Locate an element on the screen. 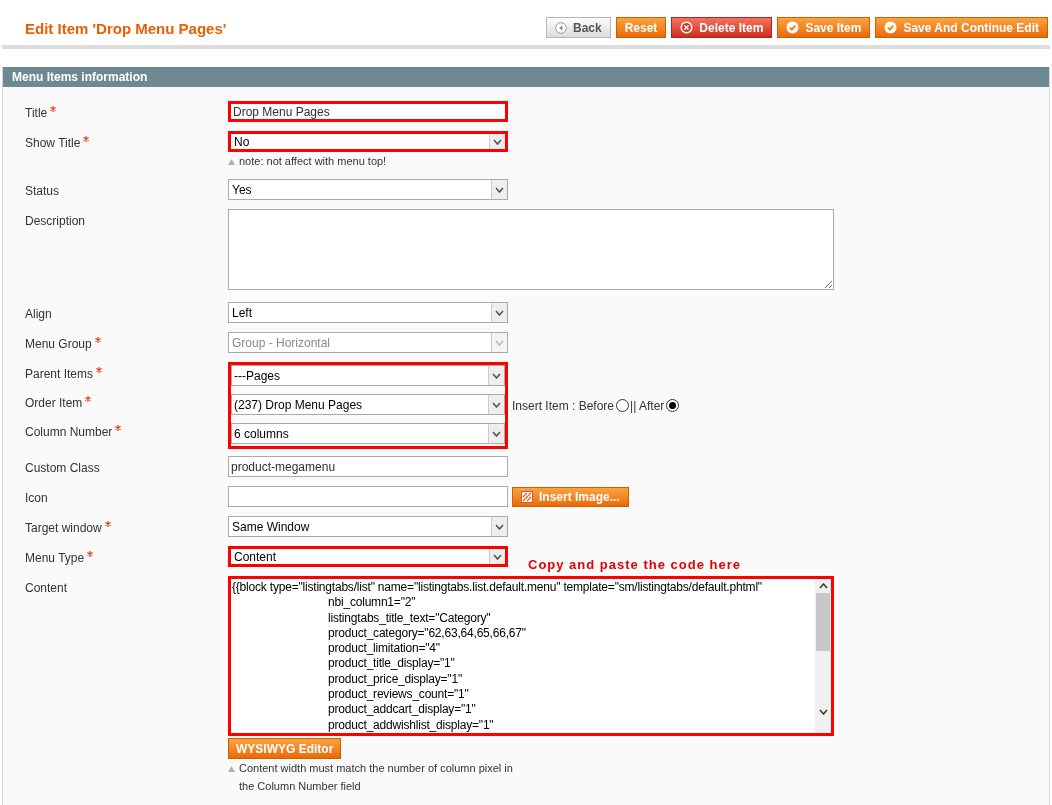 Image resolution: width=1052 pixels, height=805 pixels. text-field: Drop Menu Pages is located at coordinates (368, 111).